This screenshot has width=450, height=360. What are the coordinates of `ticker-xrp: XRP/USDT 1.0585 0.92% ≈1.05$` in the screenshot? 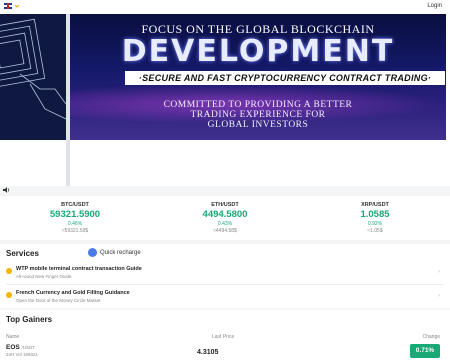 It's located at (375, 218).